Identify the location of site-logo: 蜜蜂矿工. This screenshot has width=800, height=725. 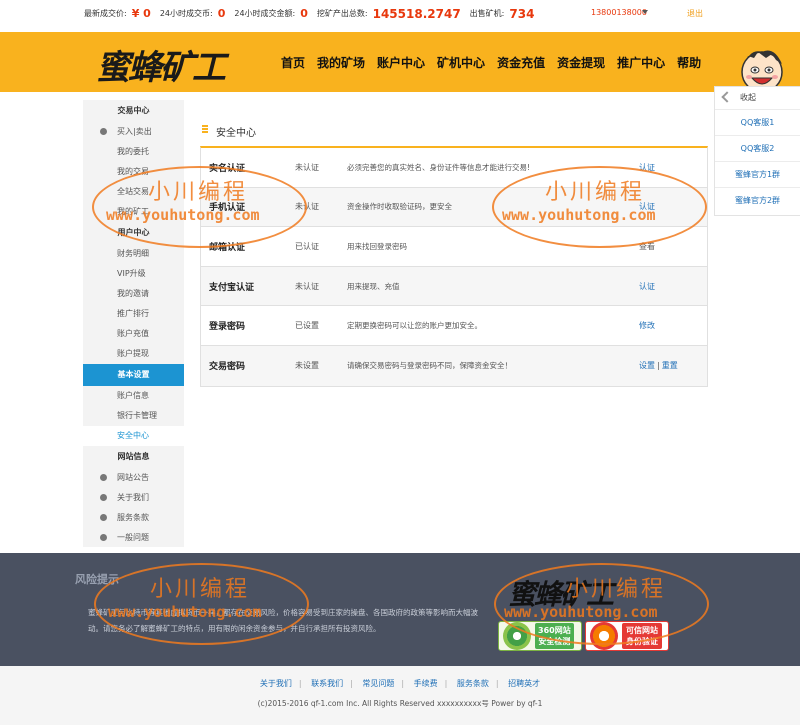
(161, 64).